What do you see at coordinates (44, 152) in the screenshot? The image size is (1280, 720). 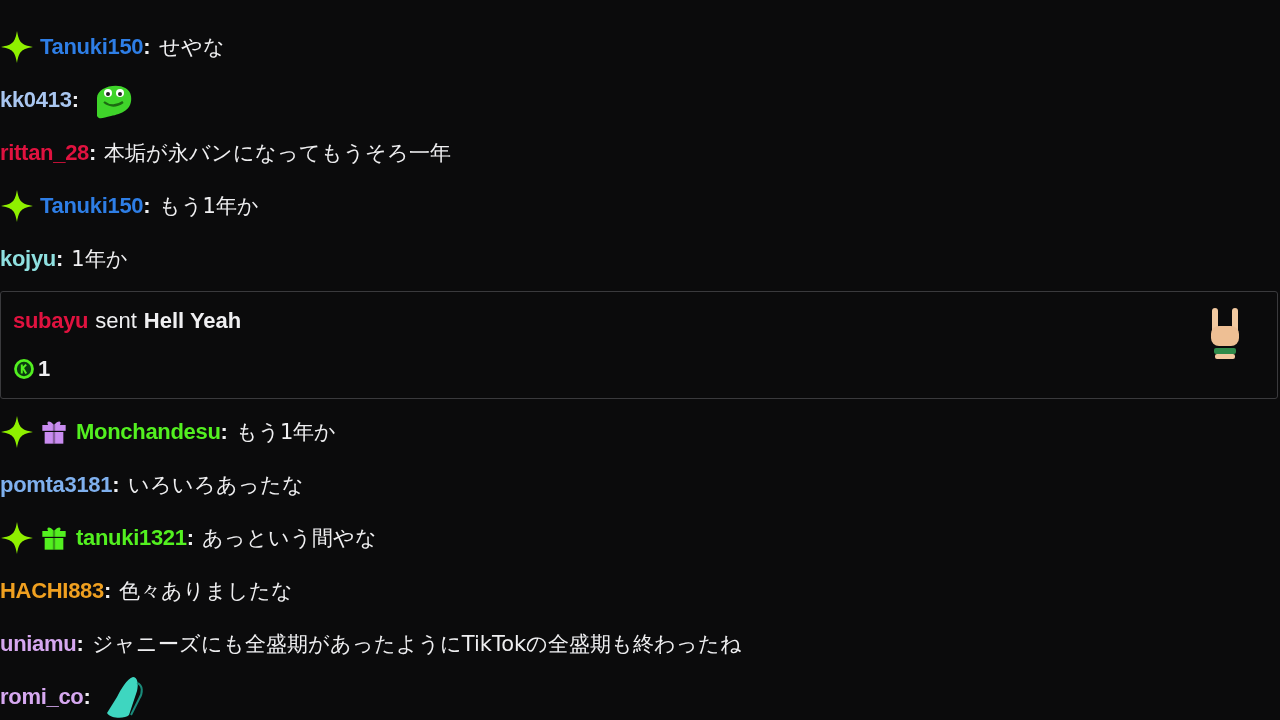 I see `username: rittan_28` at bounding box center [44, 152].